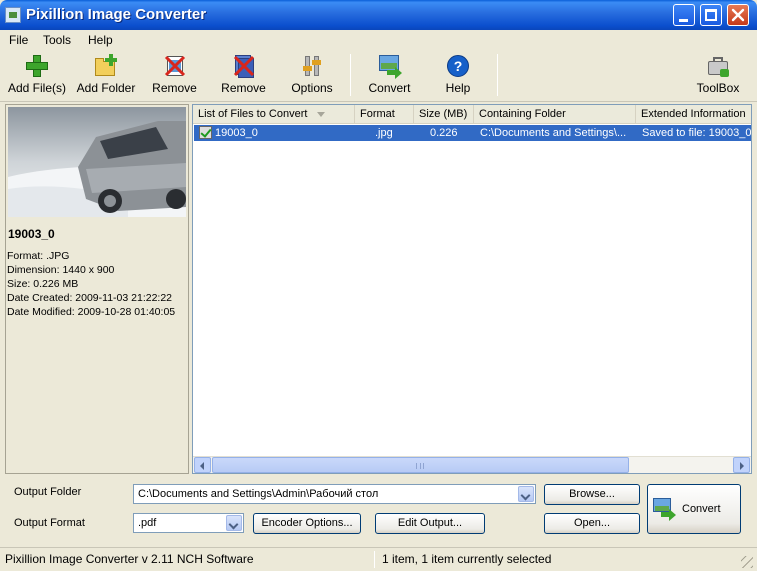 The width and height of the screenshot is (757, 571). Describe the element at coordinates (389, 88) in the screenshot. I see `convert-tool-label: Convert` at that location.